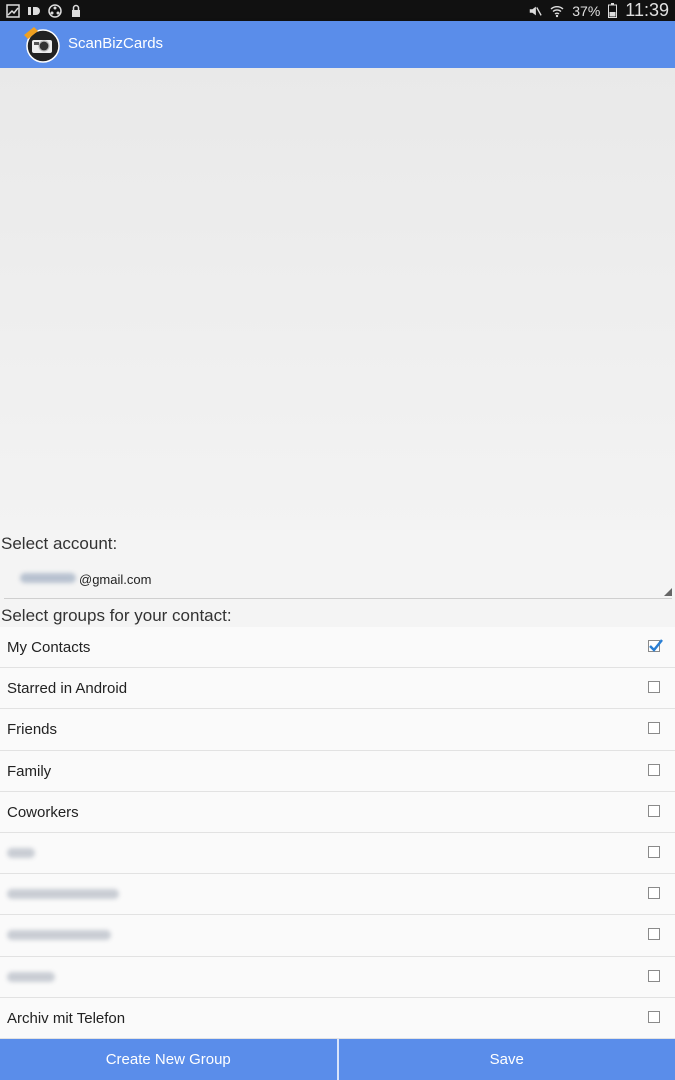 The image size is (675, 1080). I want to click on group-row: Archiv mit Telefon, so click(337, 1018).